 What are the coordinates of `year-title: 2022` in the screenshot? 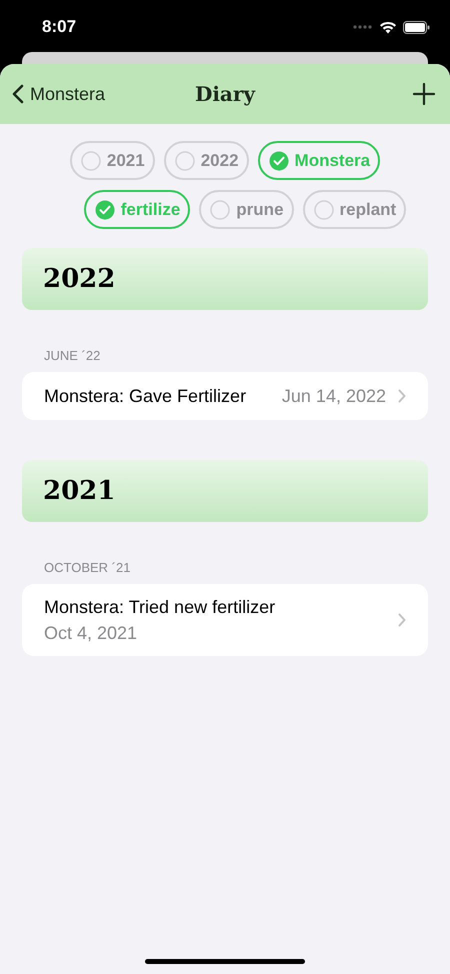 It's located at (79, 279).